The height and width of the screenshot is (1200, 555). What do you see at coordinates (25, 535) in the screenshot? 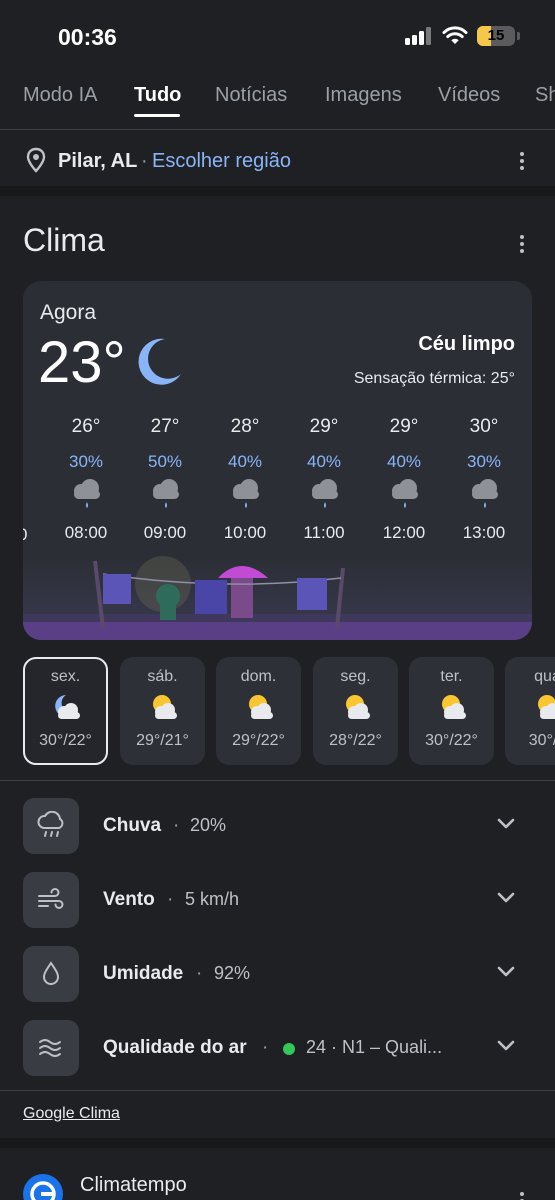
I see `hourly-edge-label: 0` at bounding box center [25, 535].